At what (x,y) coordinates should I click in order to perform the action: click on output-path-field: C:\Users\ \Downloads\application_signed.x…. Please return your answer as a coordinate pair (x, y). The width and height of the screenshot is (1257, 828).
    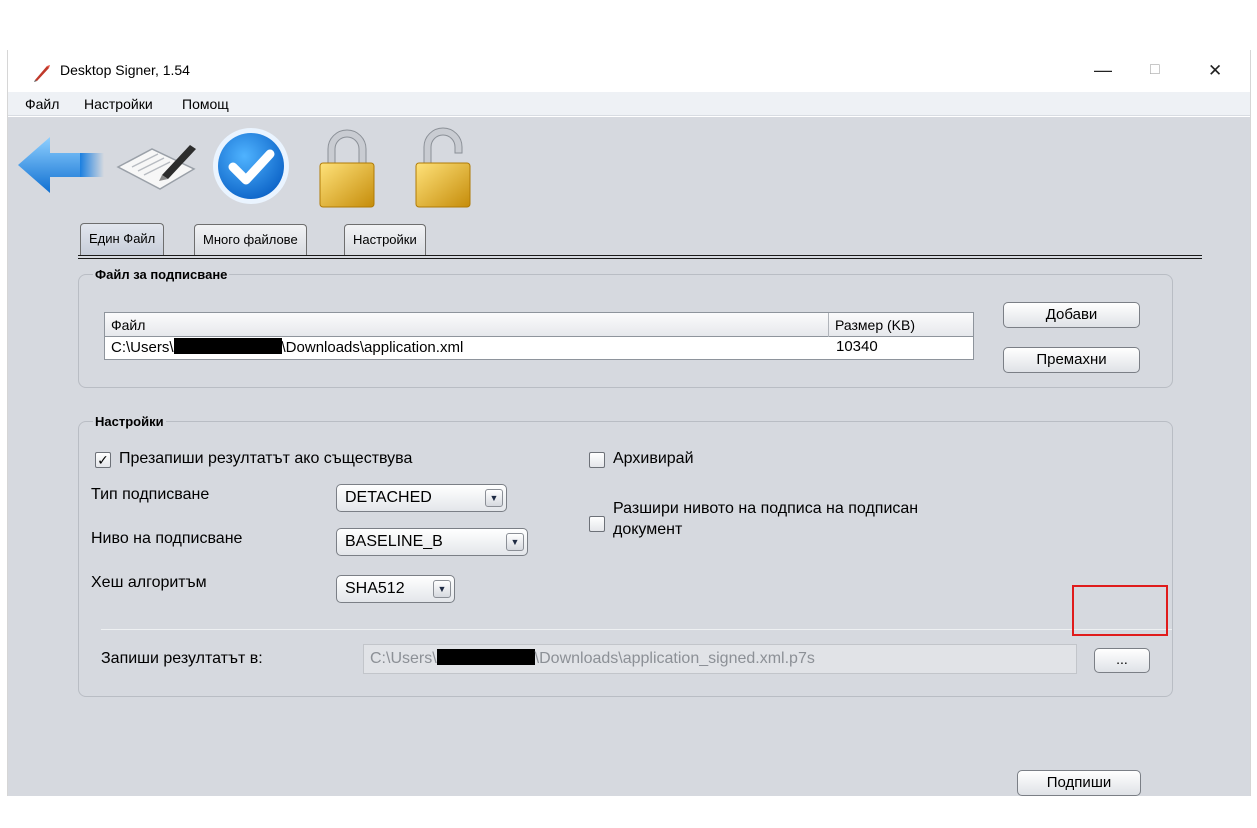
    Looking at the image, I should click on (720, 659).